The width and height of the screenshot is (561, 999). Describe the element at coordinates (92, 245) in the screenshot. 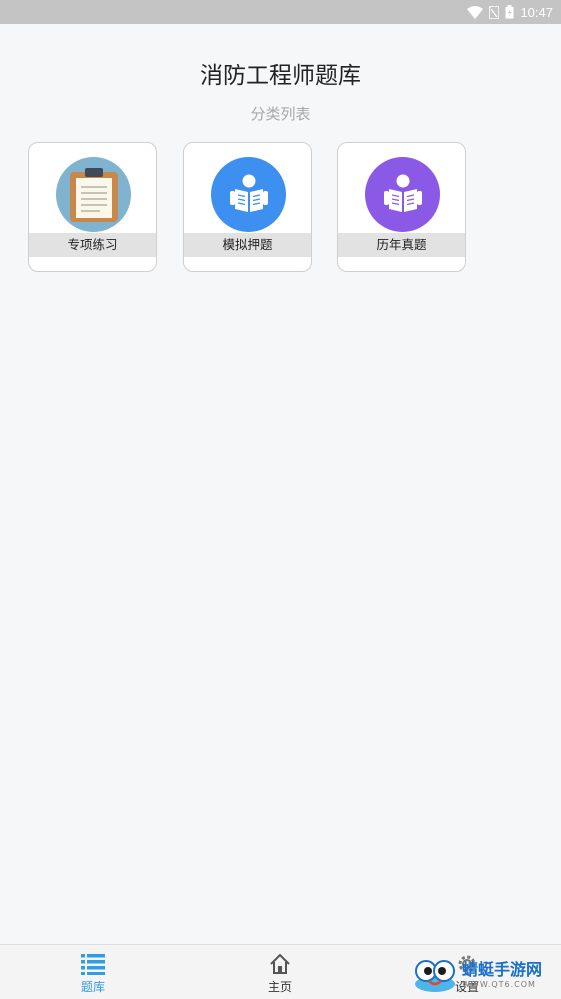

I see `category-label: 专项练习` at that location.